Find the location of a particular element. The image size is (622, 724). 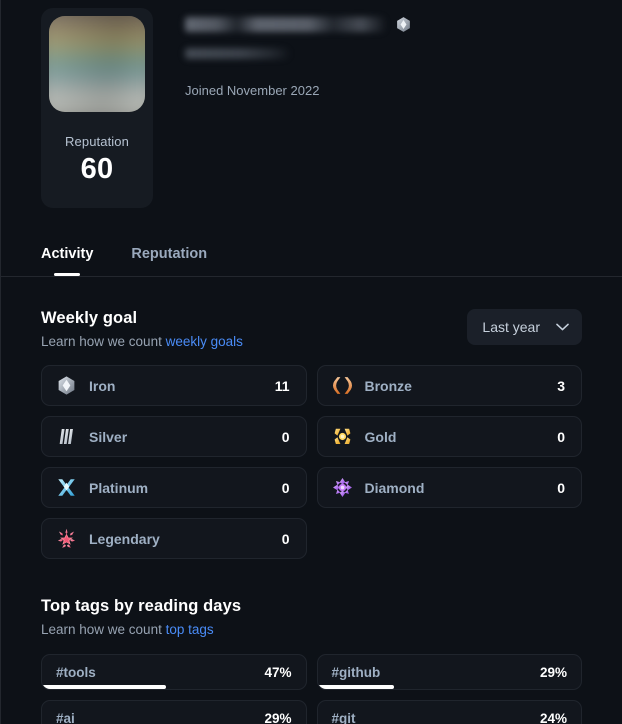

top-tags-subtitle-text: Learn how we count is located at coordinates (103, 629).